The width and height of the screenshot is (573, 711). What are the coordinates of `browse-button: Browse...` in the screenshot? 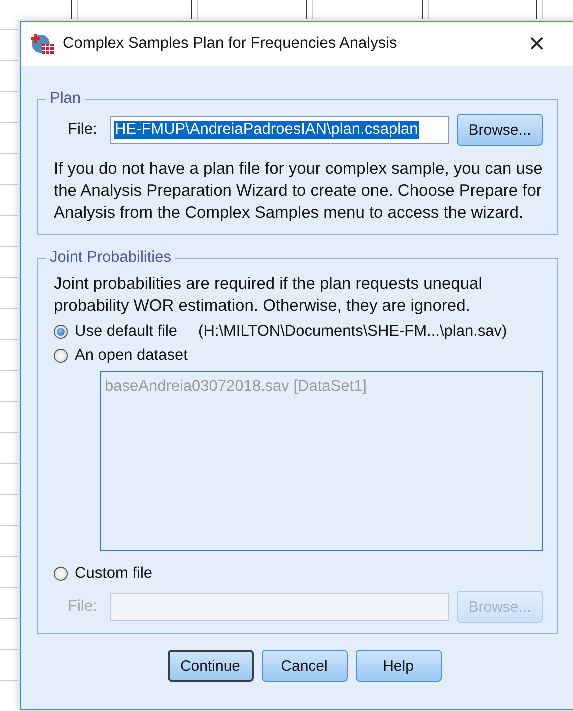 It's located at (500, 130).